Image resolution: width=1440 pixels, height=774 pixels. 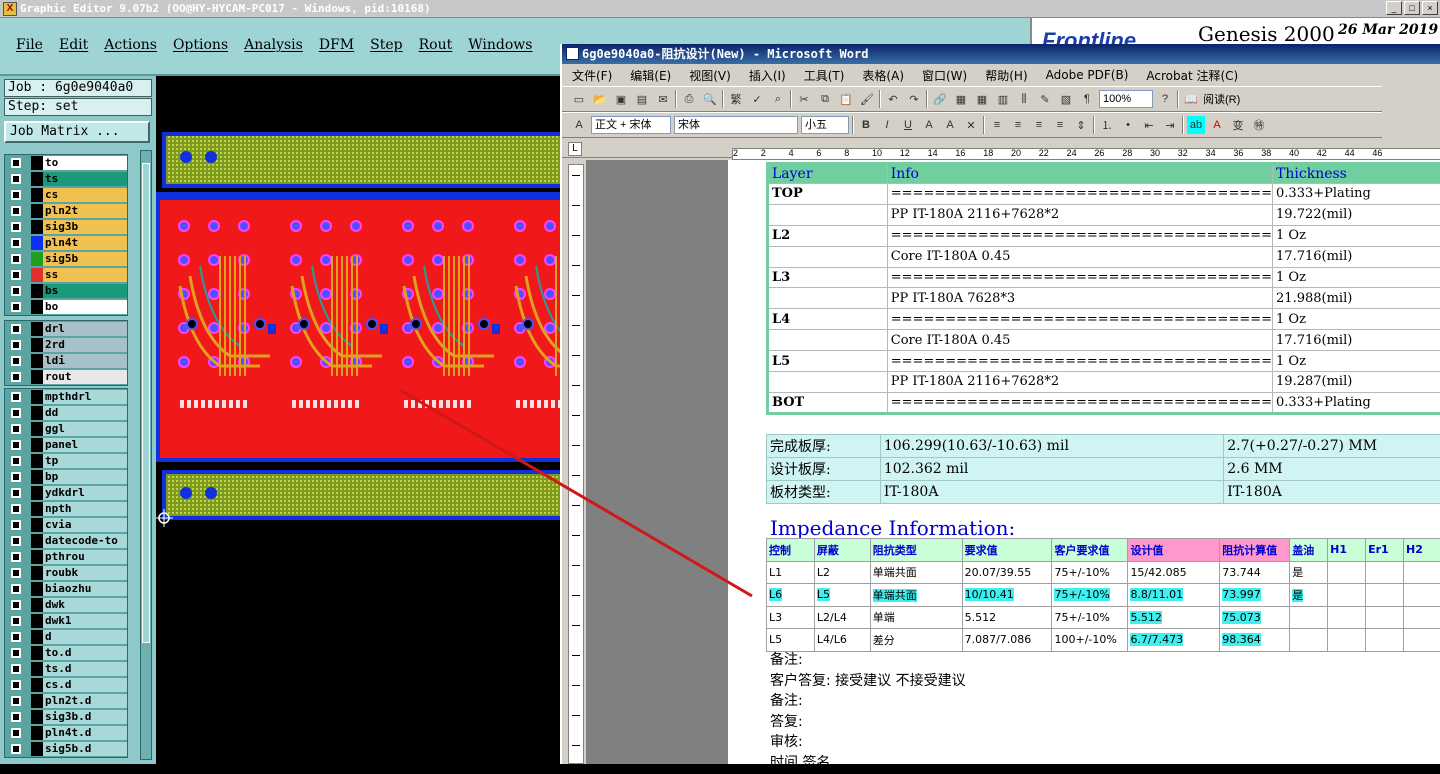 I want to click on zoom-select: 100%, so click(x=1126, y=99).